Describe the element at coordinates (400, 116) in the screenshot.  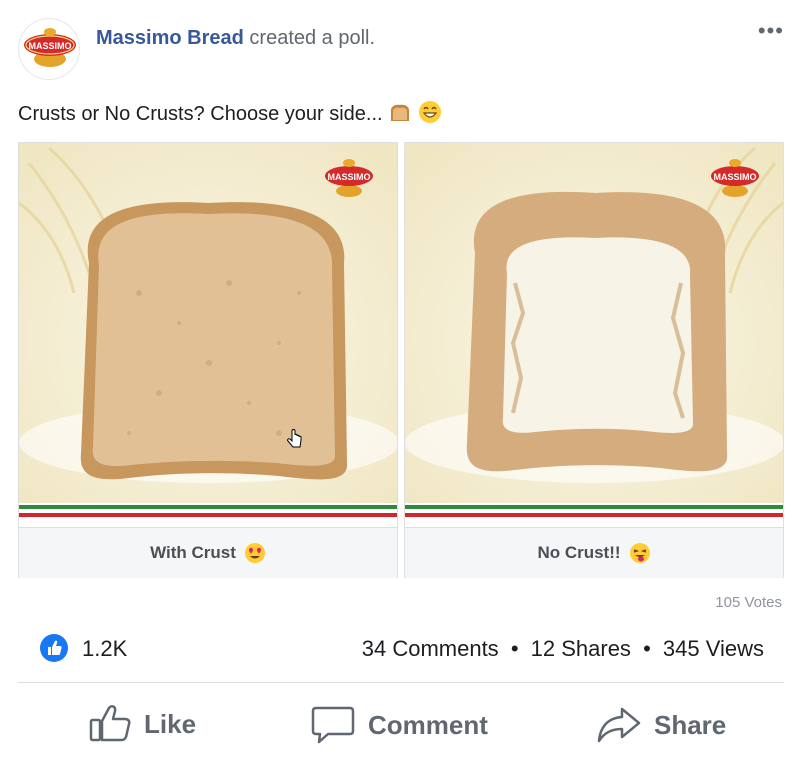
I see `bread-emoji-icon` at that location.